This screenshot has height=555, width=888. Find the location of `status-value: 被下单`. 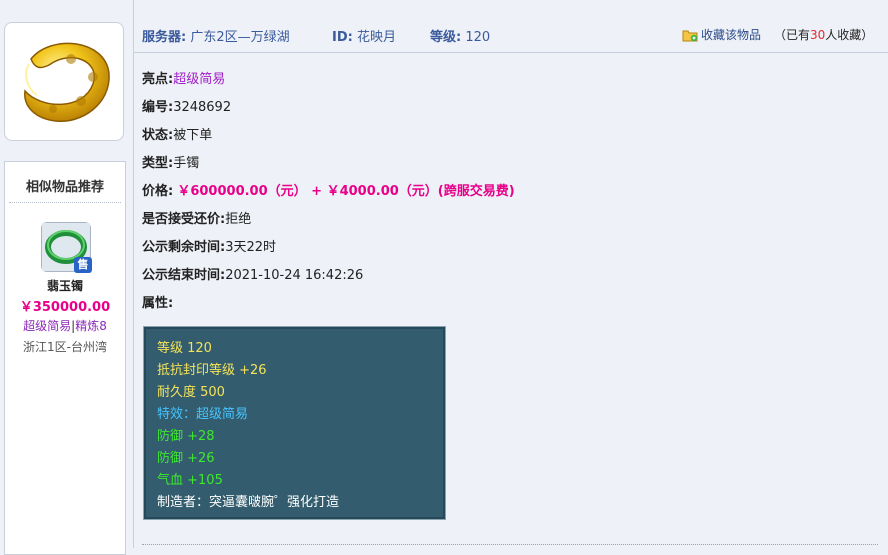

status-value: 被下单 is located at coordinates (193, 135).